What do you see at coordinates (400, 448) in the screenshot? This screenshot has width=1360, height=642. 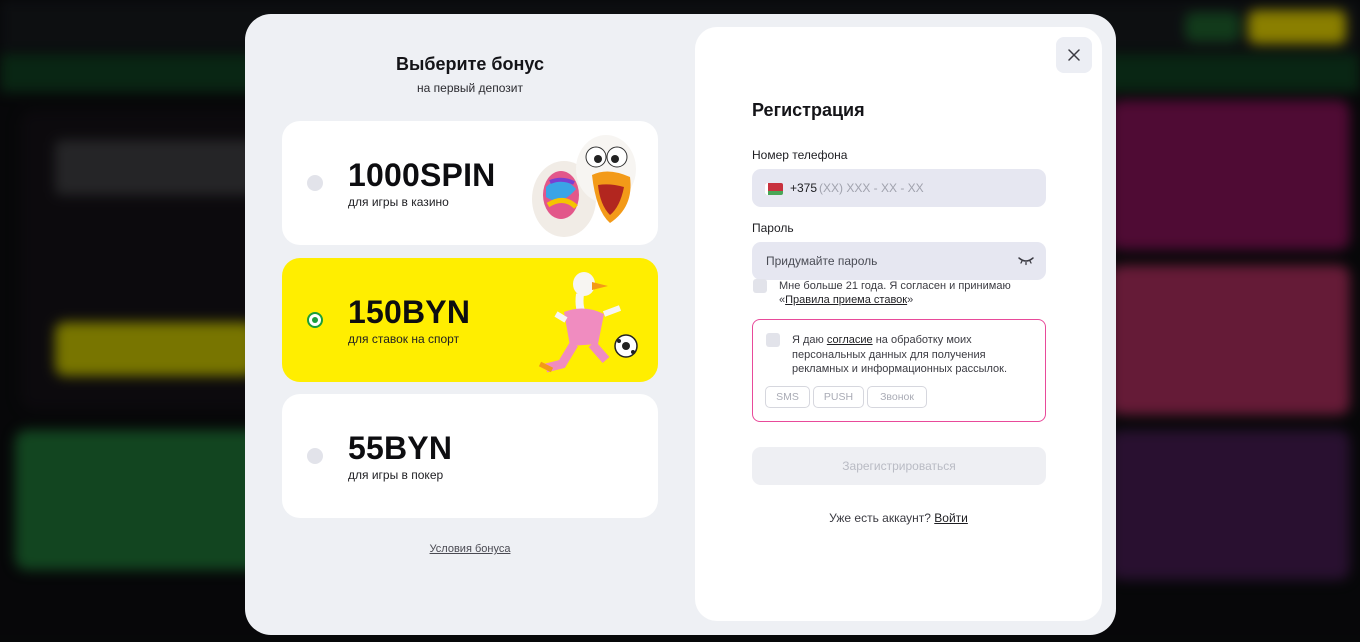 I see `bonus-amount: 55BYN` at bounding box center [400, 448].